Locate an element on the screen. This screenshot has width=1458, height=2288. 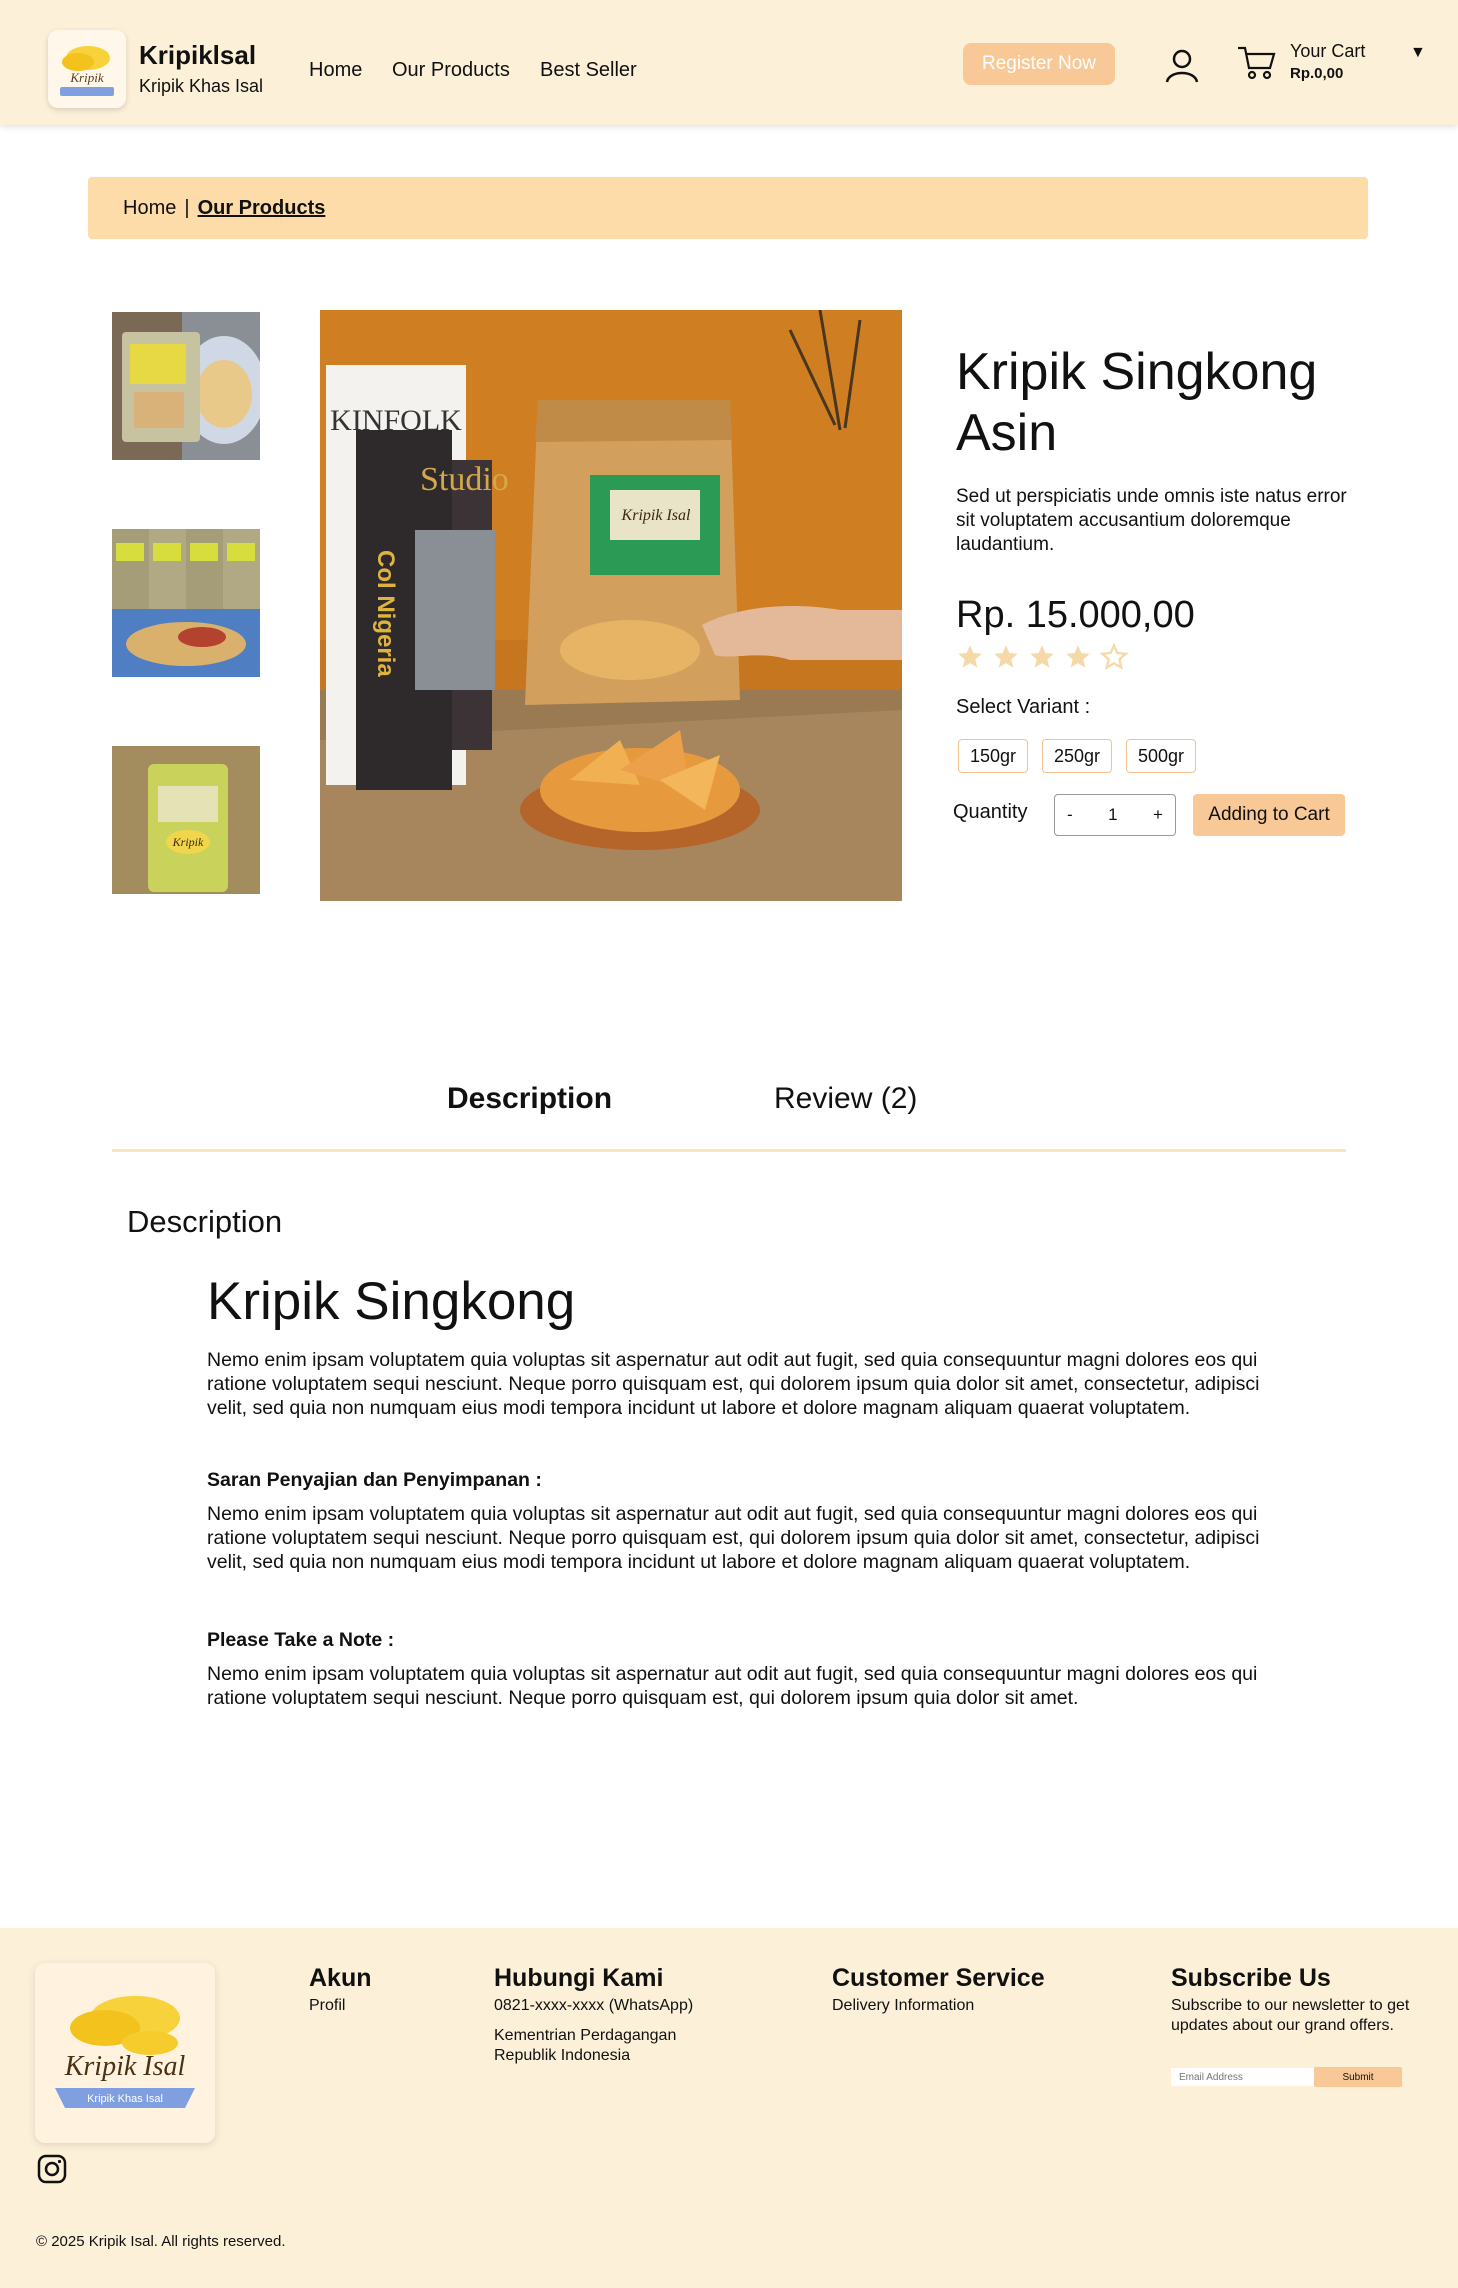
brand-title: Kripiklsal is located at coordinates (198, 55).